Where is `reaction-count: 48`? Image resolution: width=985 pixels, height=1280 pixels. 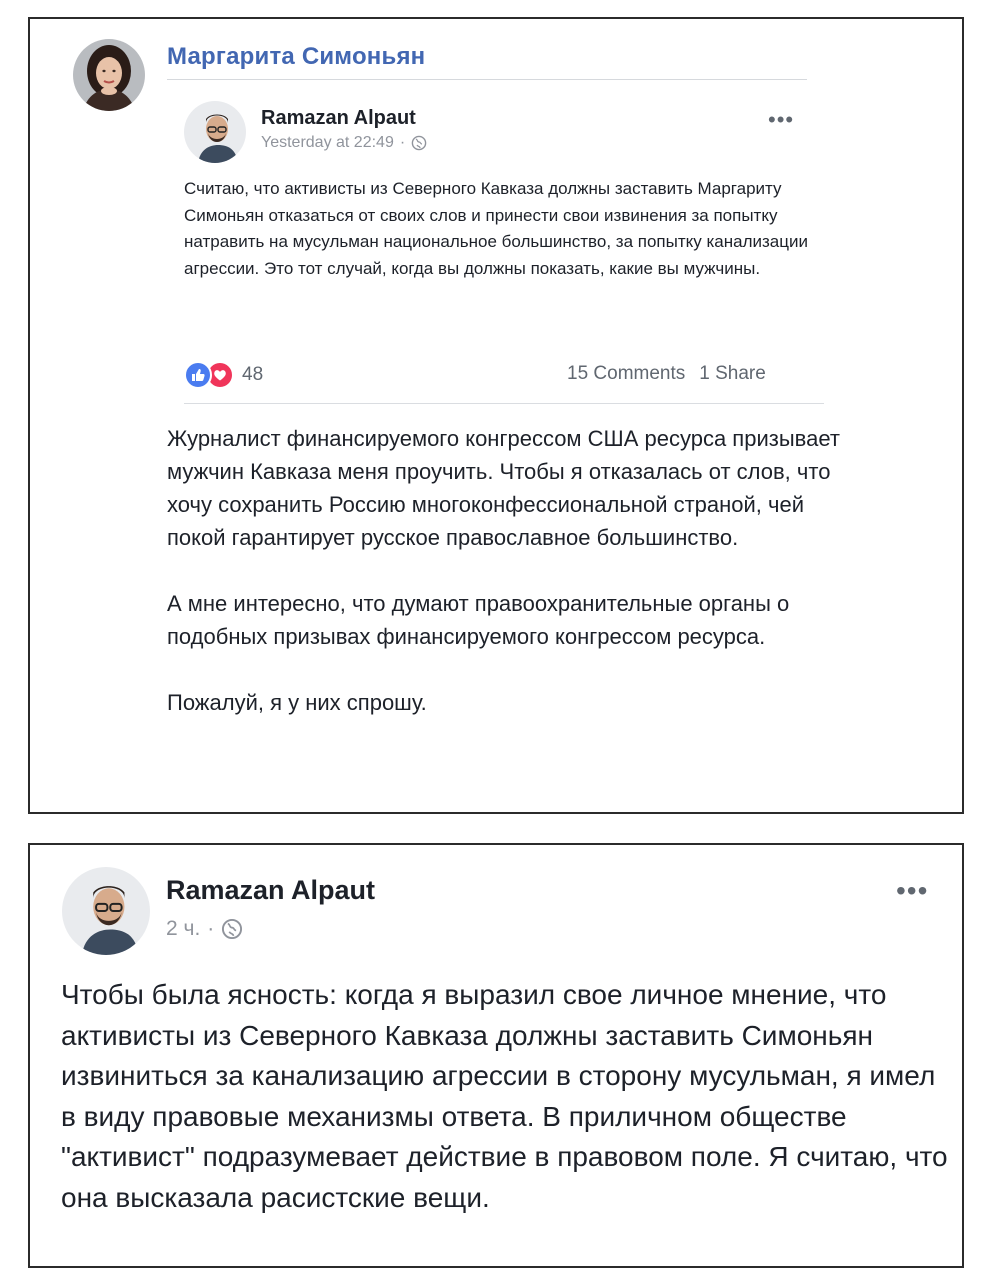
reaction-count: 48 is located at coordinates (253, 374).